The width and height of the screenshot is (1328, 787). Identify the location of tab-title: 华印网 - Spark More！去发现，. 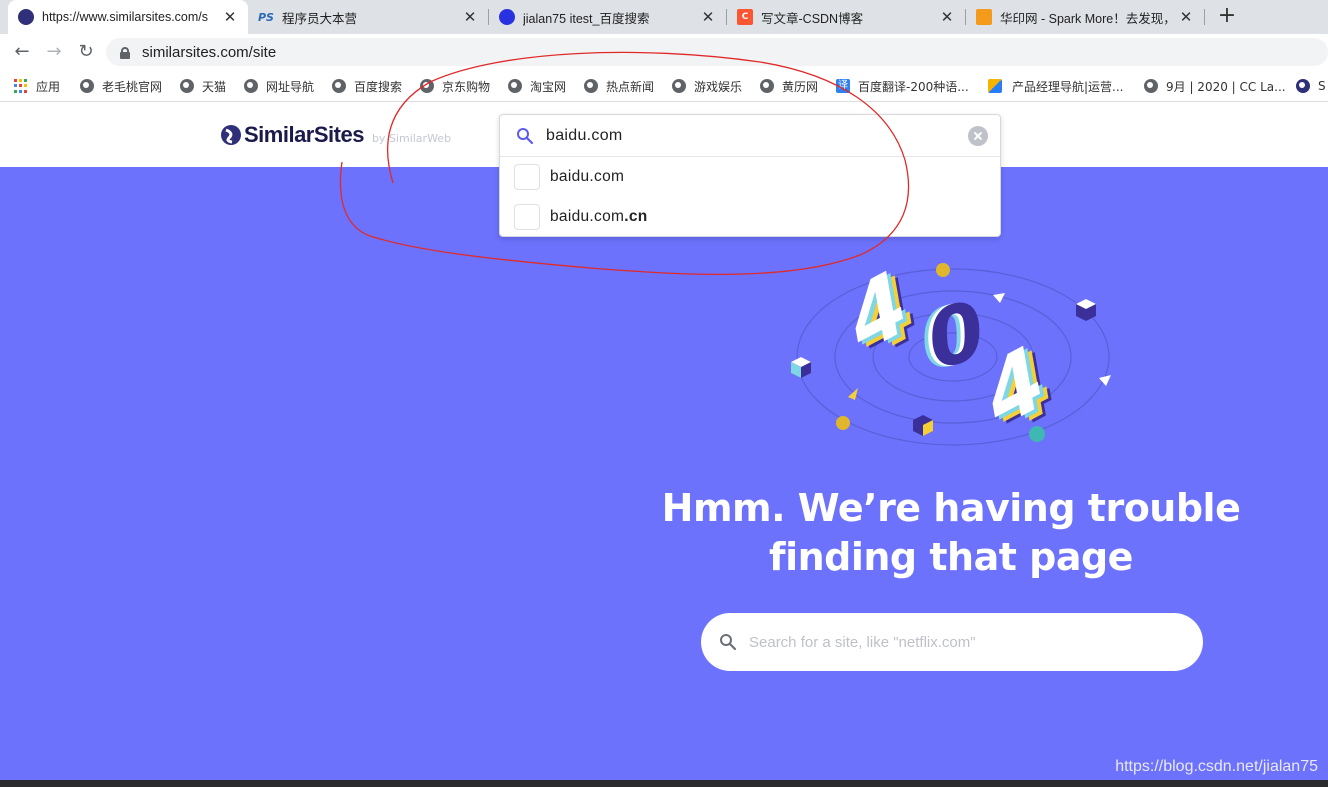
(1086, 18).